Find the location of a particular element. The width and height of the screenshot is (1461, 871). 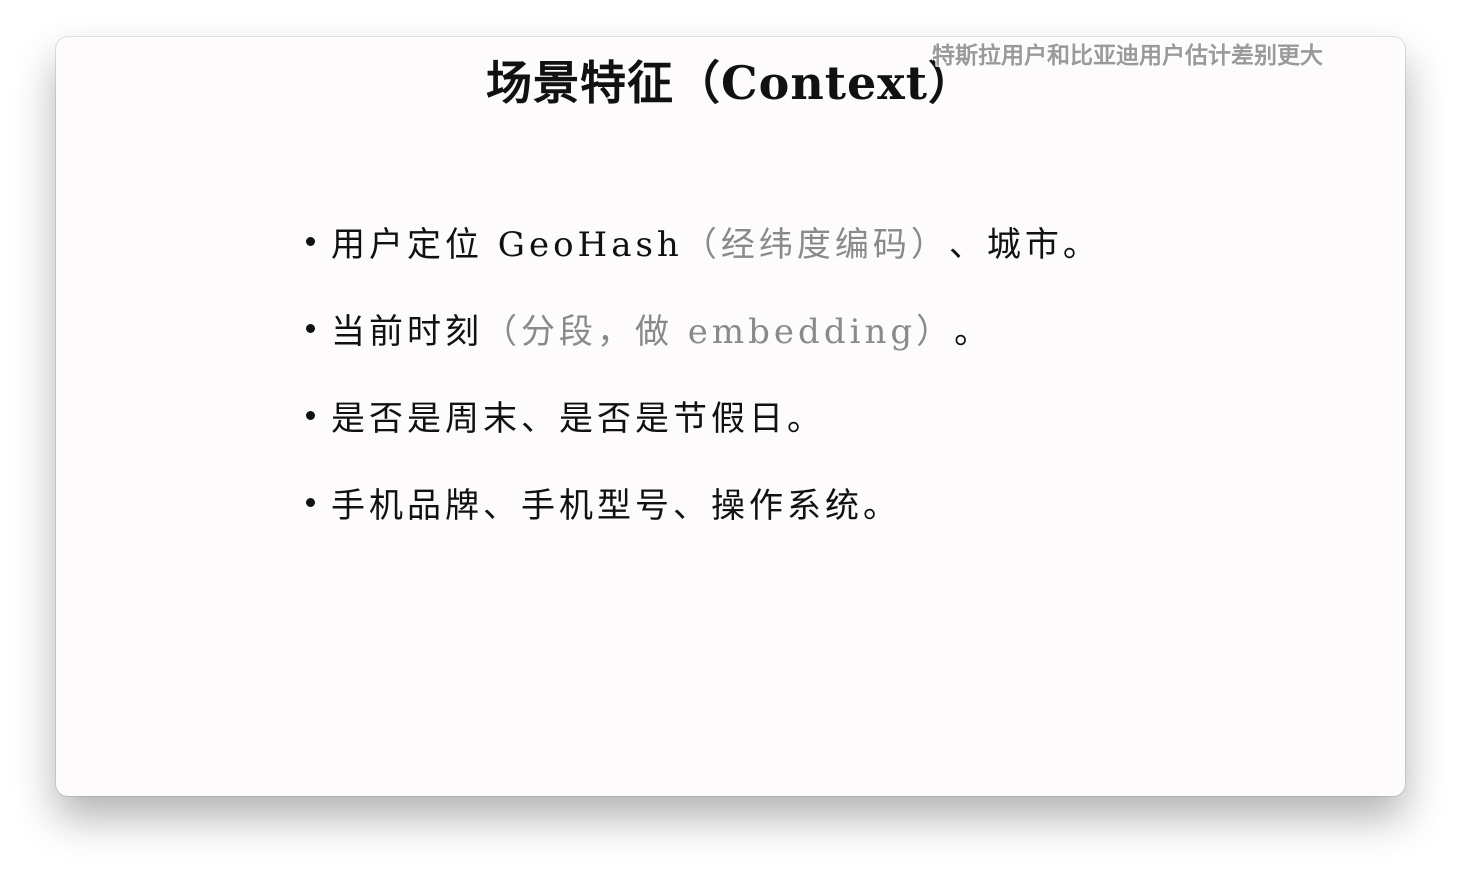

bullet-item-device: 手机品牌、手机型号、操作系统。 is located at coordinates (703, 502).